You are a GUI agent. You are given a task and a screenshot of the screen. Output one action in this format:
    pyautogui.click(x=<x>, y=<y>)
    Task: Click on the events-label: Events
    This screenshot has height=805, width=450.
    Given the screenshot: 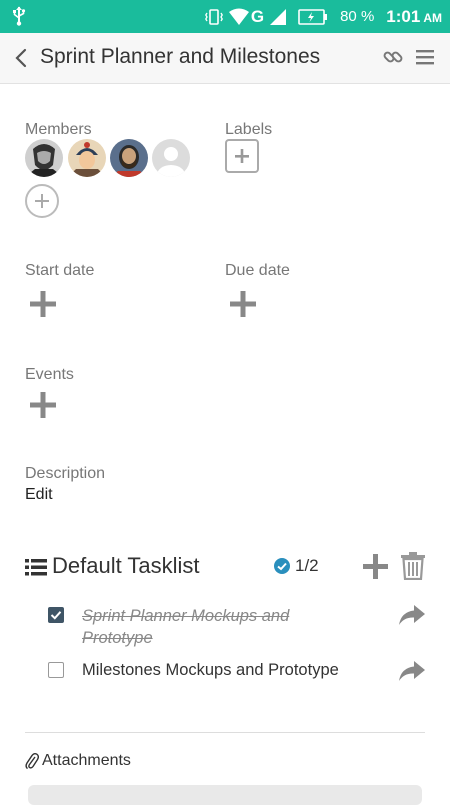 What is the action you would take?
    pyautogui.click(x=49, y=374)
    